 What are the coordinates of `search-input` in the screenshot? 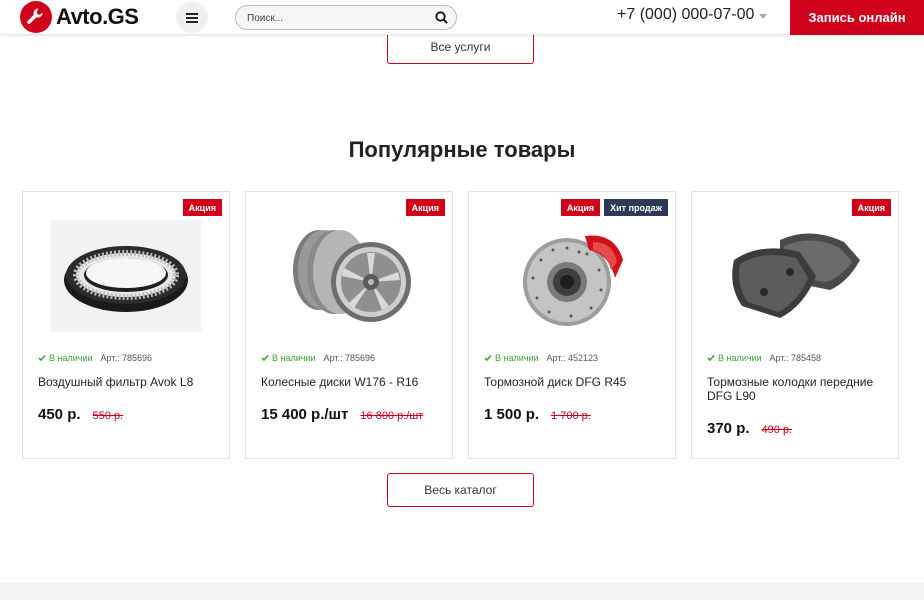 It's located at (337, 18).